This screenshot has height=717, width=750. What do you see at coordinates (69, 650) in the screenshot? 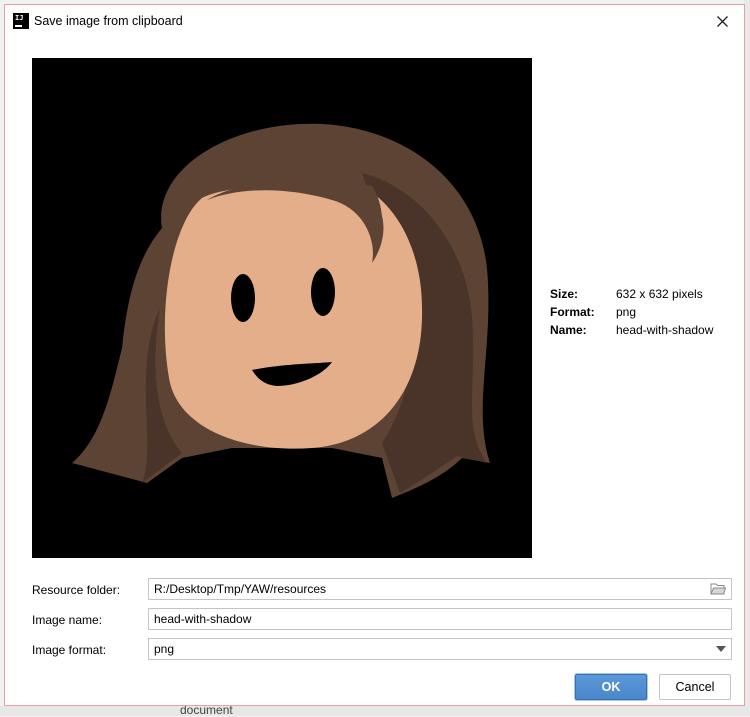
I see `image-format-label: Image format:` at bounding box center [69, 650].